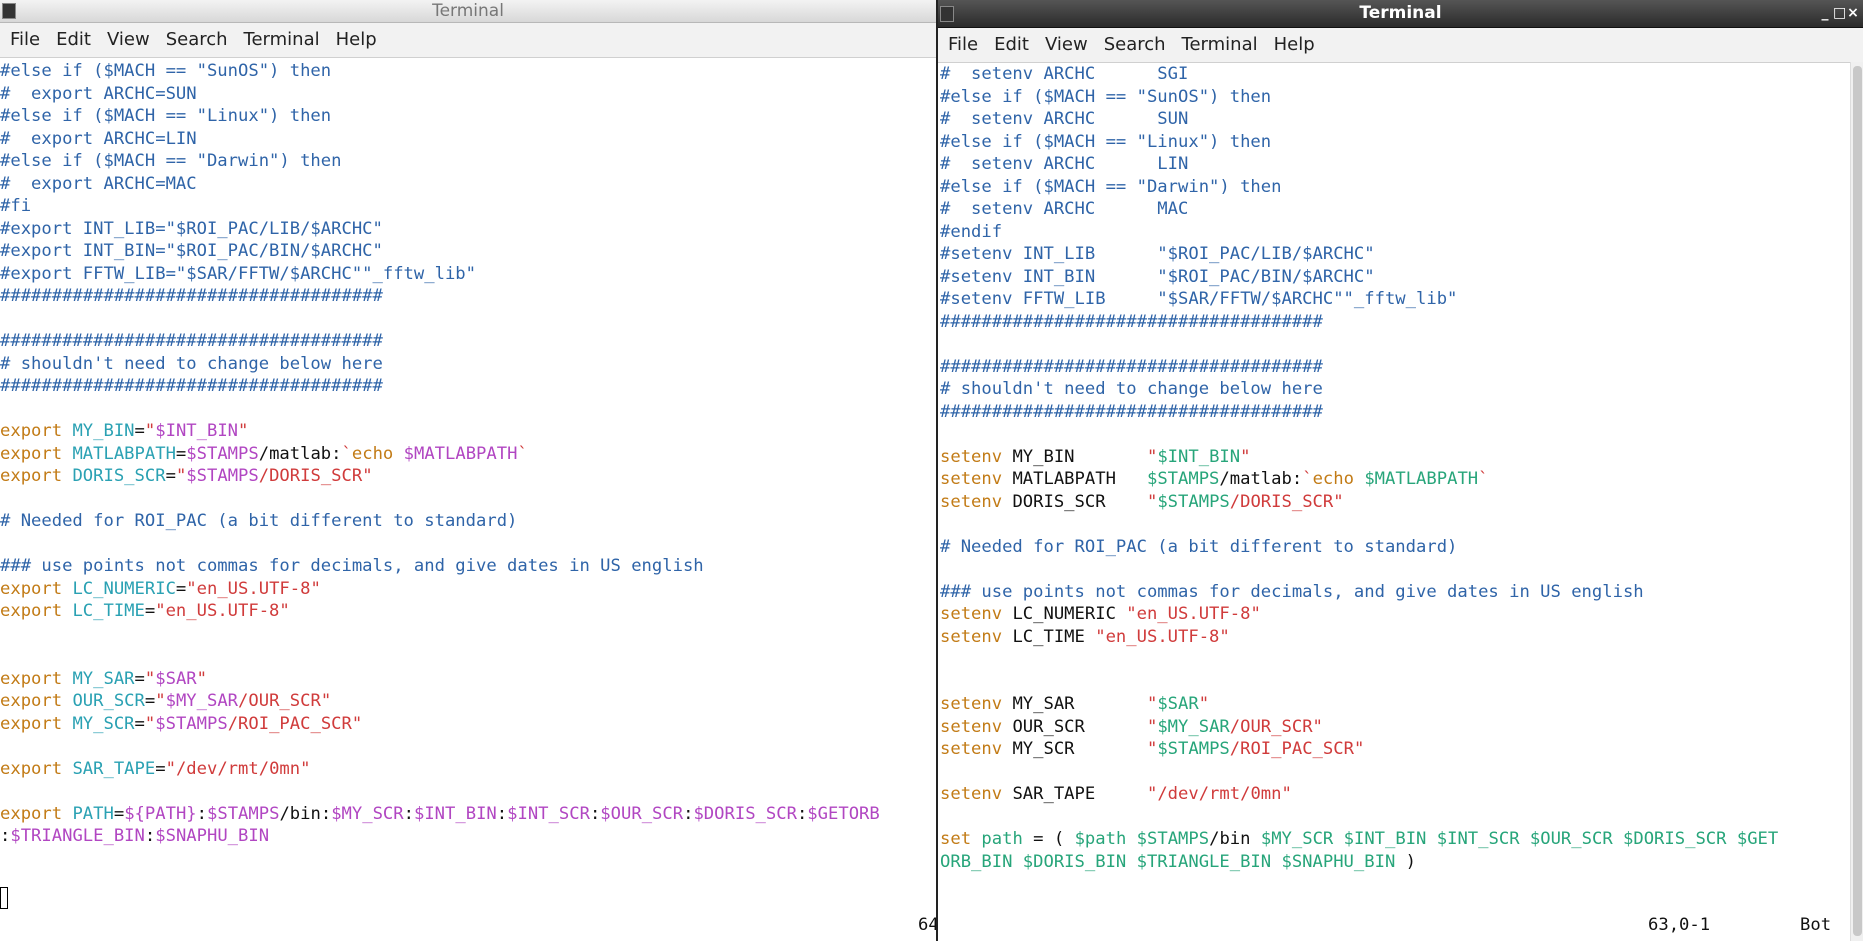 Image resolution: width=1863 pixels, height=941 pixels. I want to click on code-token: "/dev/rmt/0mn", so click(238, 768).